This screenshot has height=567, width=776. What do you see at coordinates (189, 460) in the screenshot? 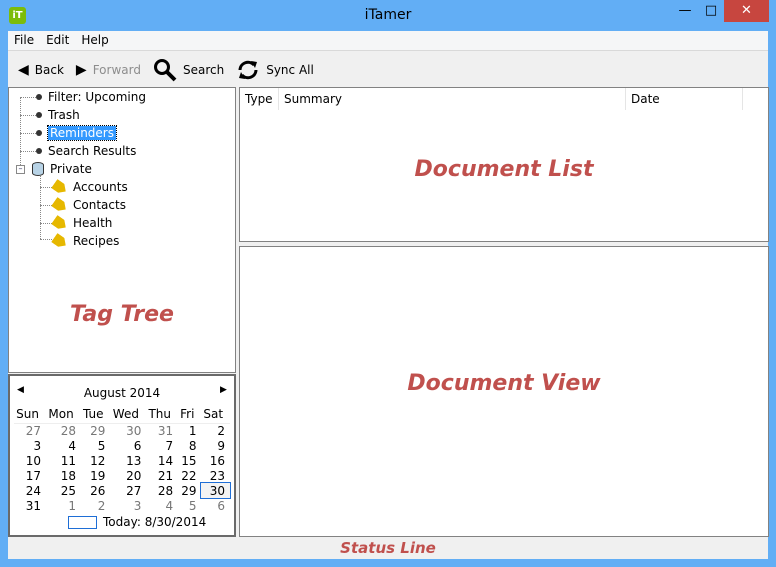
I see `calendar-day: 15` at bounding box center [189, 460].